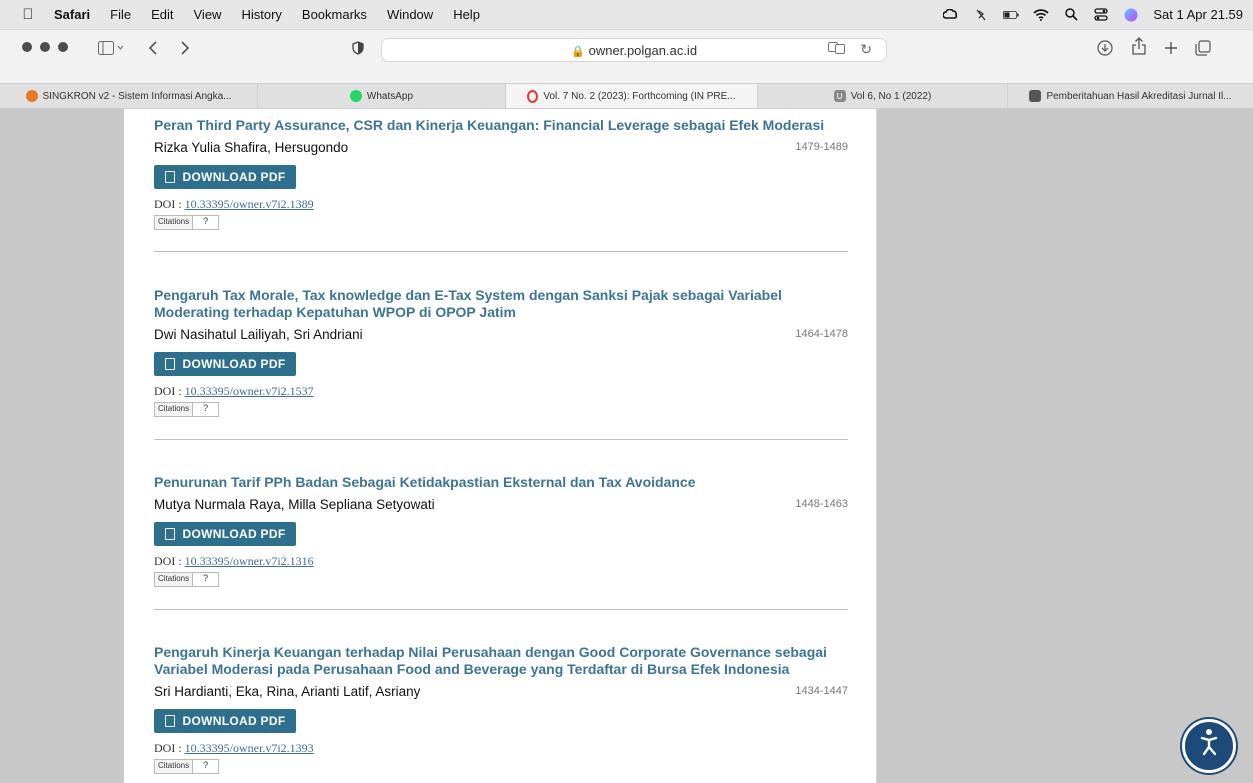 Image resolution: width=1253 pixels, height=783 pixels. I want to click on menubar-clock: Sat 1 Apr 21.59, so click(1198, 14).